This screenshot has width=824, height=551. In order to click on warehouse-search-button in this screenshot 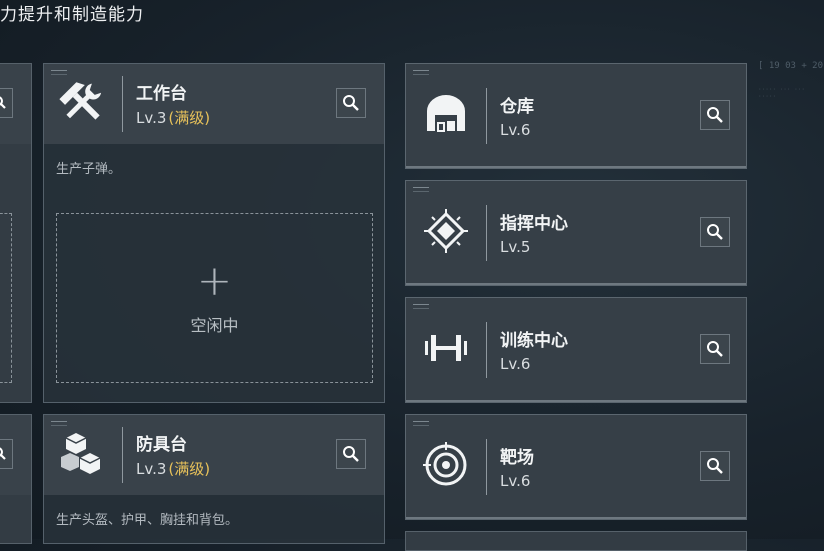, I will do `click(715, 115)`.